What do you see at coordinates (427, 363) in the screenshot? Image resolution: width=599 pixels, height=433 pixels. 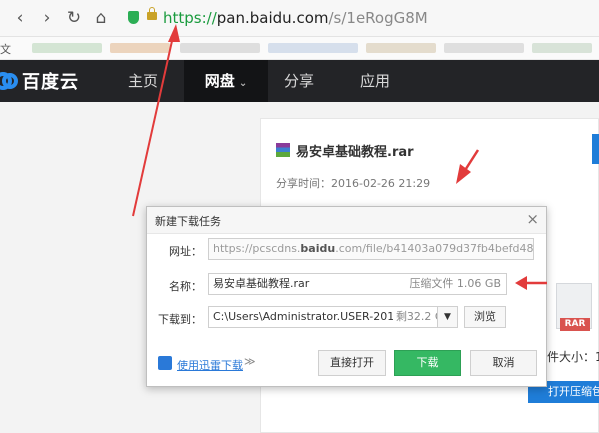 I see `download-button: 下载` at bounding box center [427, 363].